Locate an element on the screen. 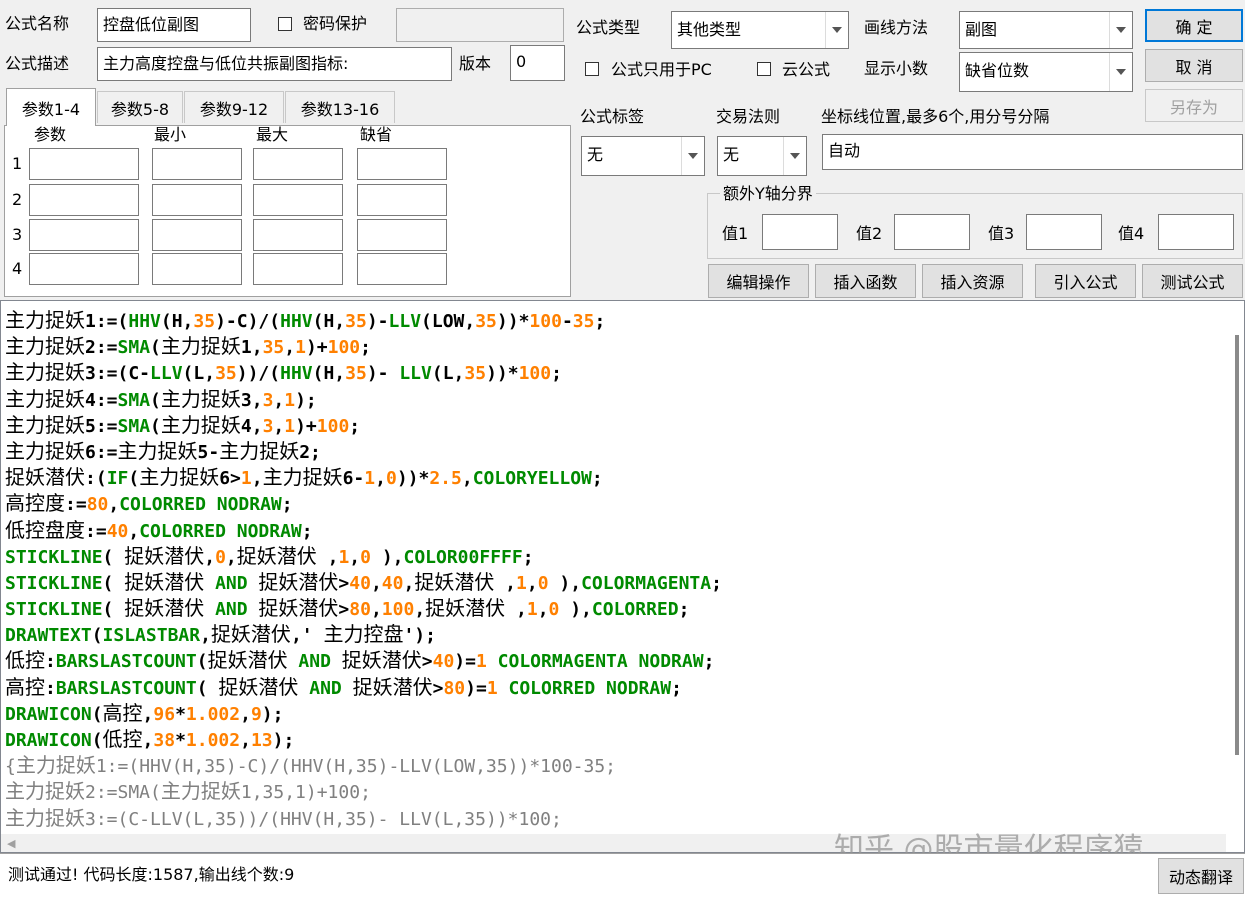  pc-only-checkbox is located at coordinates (592, 69).